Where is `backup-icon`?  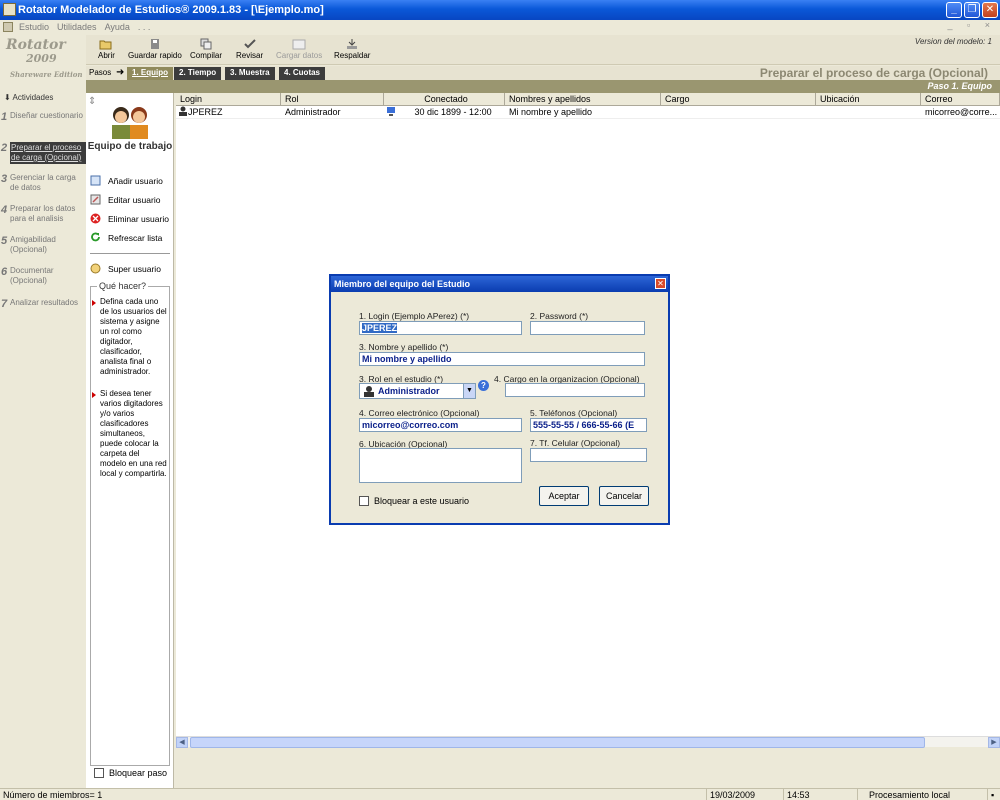 backup-icon is located at coordinates (352, 44).